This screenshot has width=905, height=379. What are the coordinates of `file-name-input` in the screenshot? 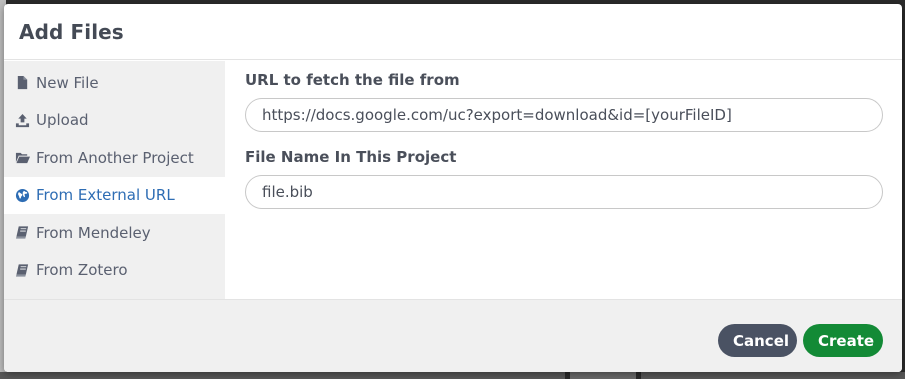 It's located at (564, 192).